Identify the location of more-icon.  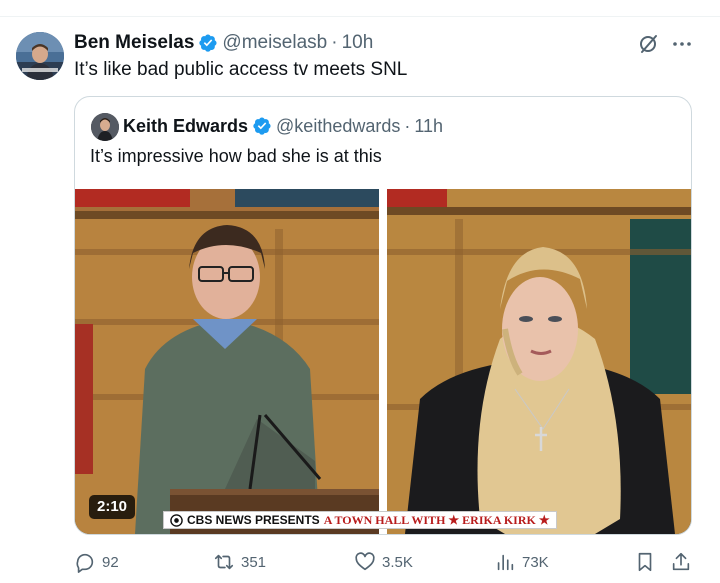
(682, 44).